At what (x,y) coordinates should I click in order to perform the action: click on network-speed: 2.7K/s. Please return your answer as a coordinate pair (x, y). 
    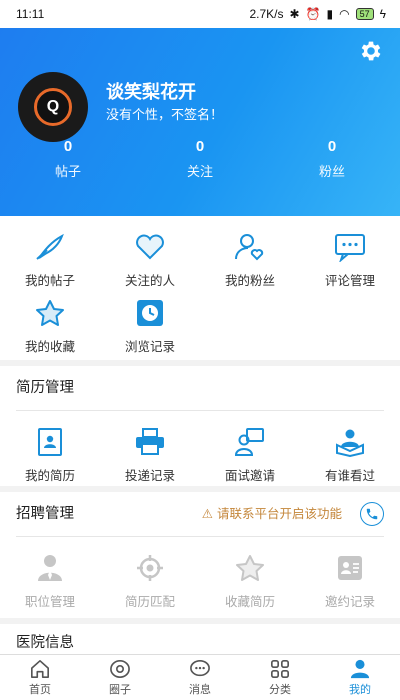
    Looking at the image, I should click on (266, 14).